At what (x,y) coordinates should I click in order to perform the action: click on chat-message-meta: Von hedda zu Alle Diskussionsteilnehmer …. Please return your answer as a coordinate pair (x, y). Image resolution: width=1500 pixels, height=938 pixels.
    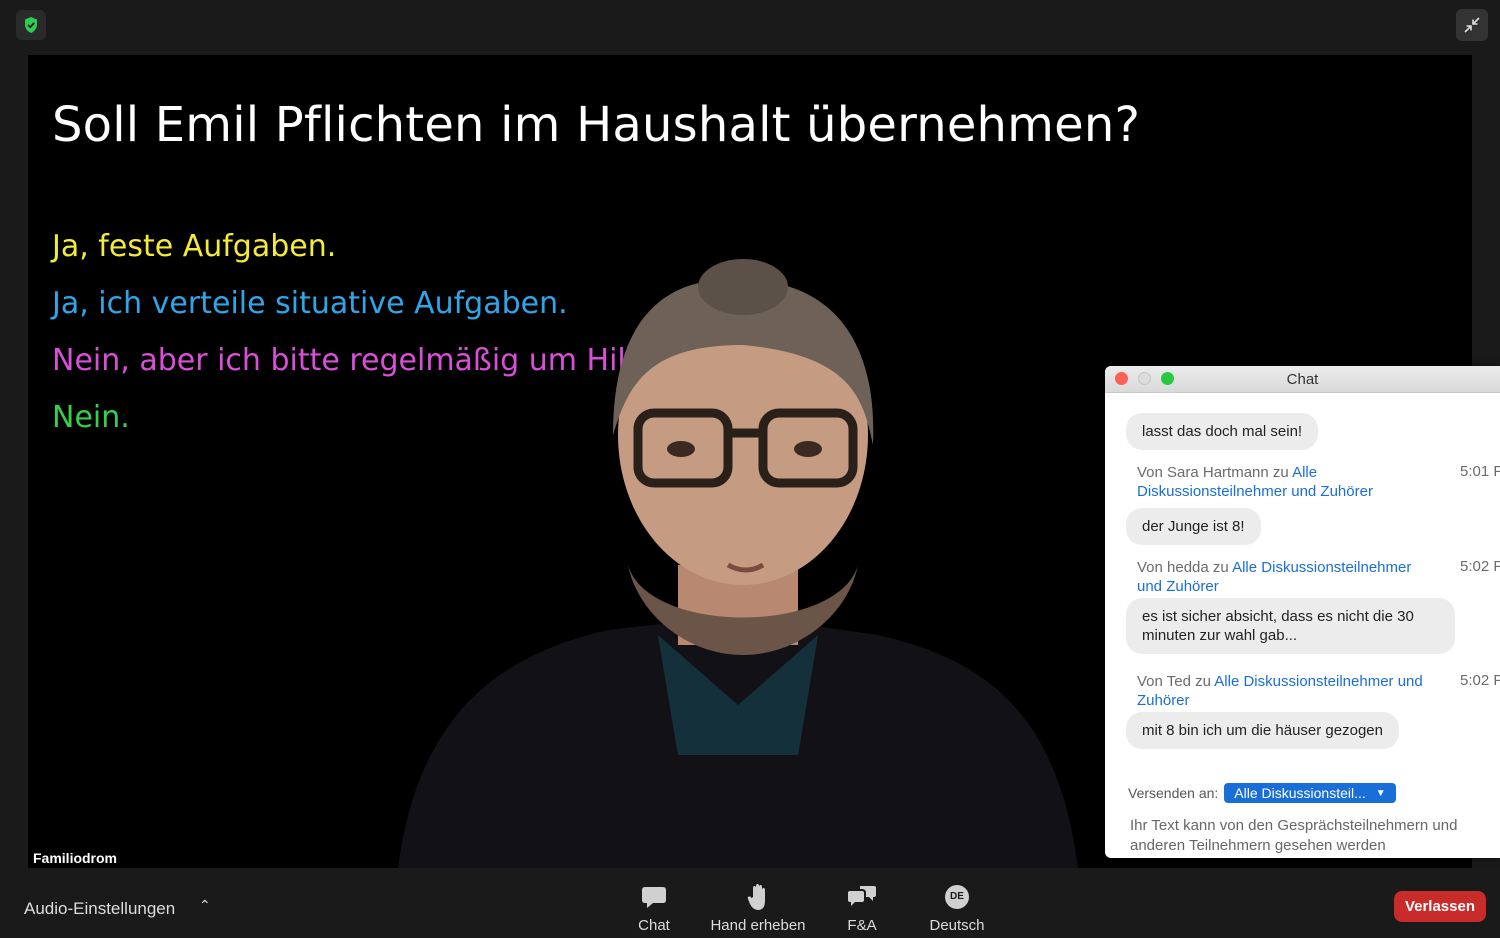
    Looking at the image, I should click on (1287, 577).